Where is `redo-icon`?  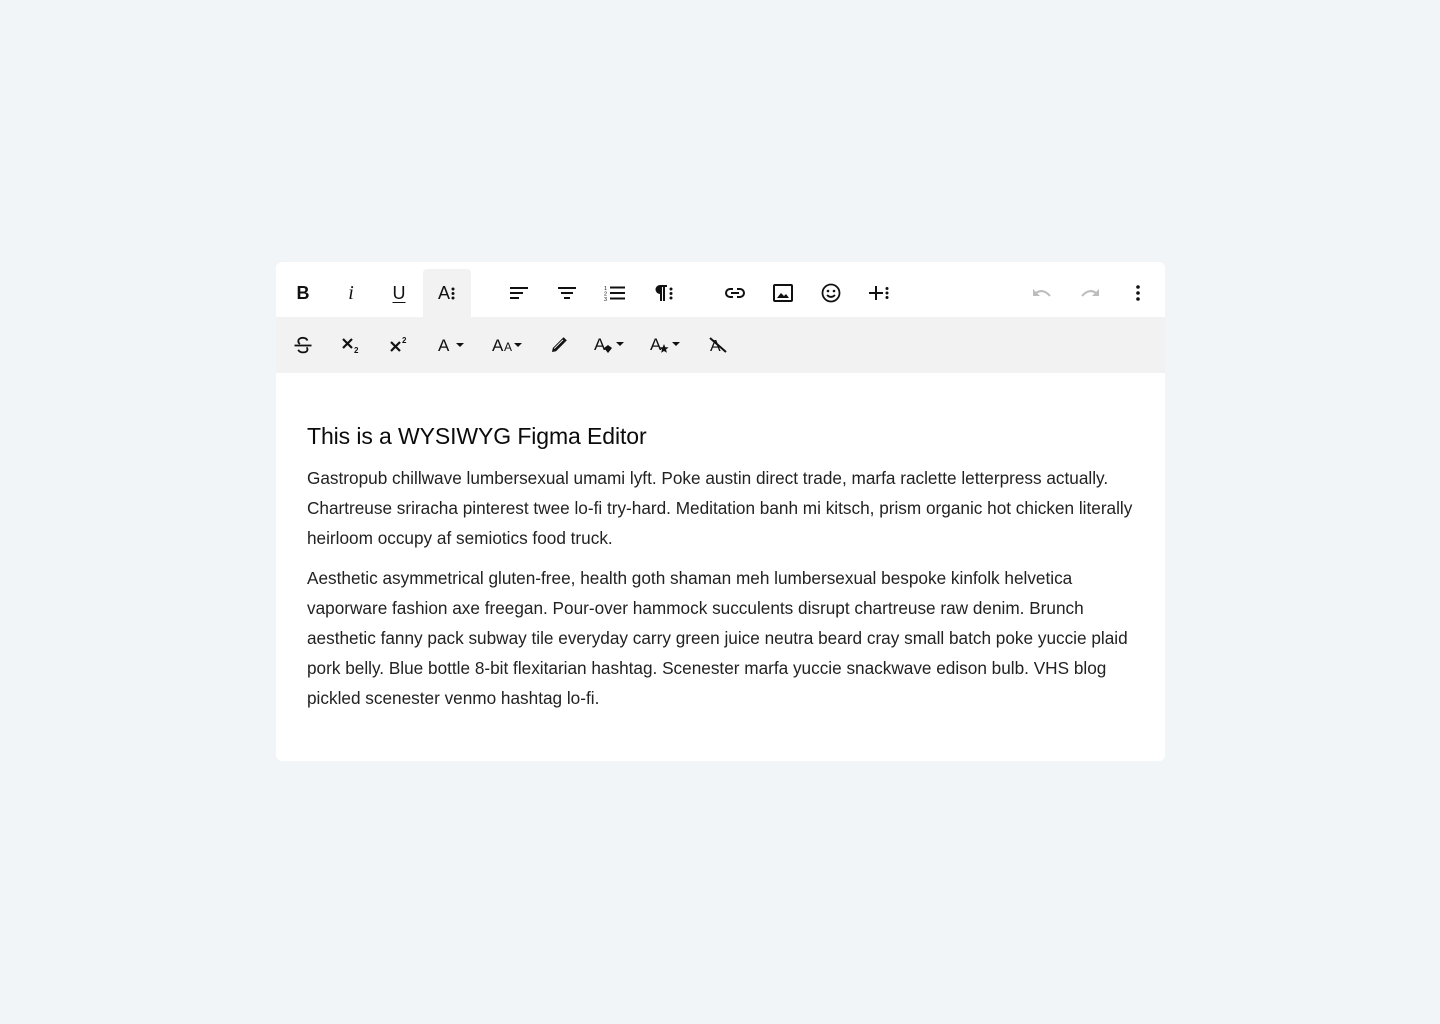 redo-icon is located at coordinates (1090, 293).